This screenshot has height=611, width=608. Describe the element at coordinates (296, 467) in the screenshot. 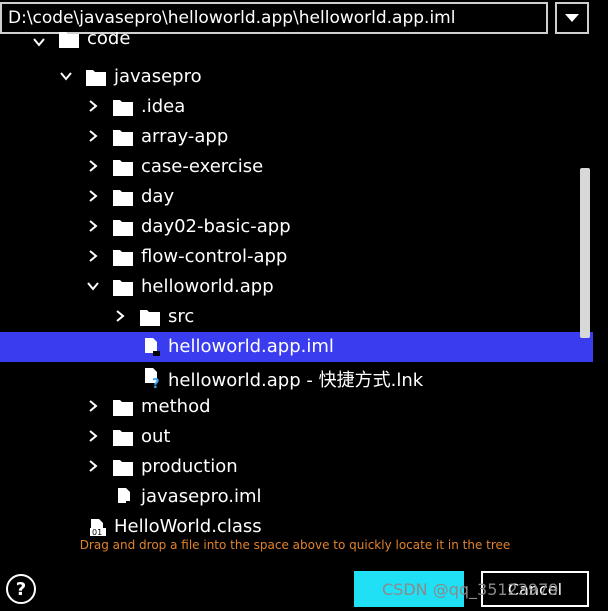

I see `tree-node-production: production` at that location.